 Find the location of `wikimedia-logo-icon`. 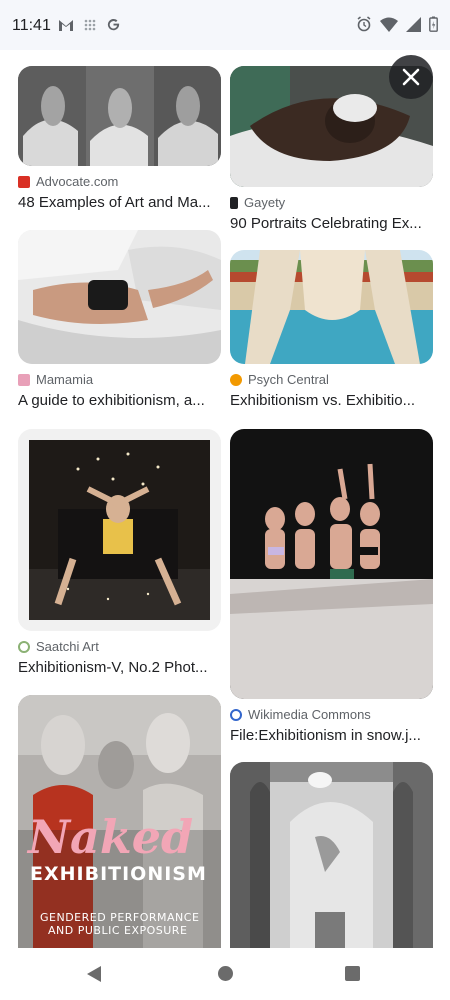

wikimedia-logo-icon is located at coordinates (236, 714).